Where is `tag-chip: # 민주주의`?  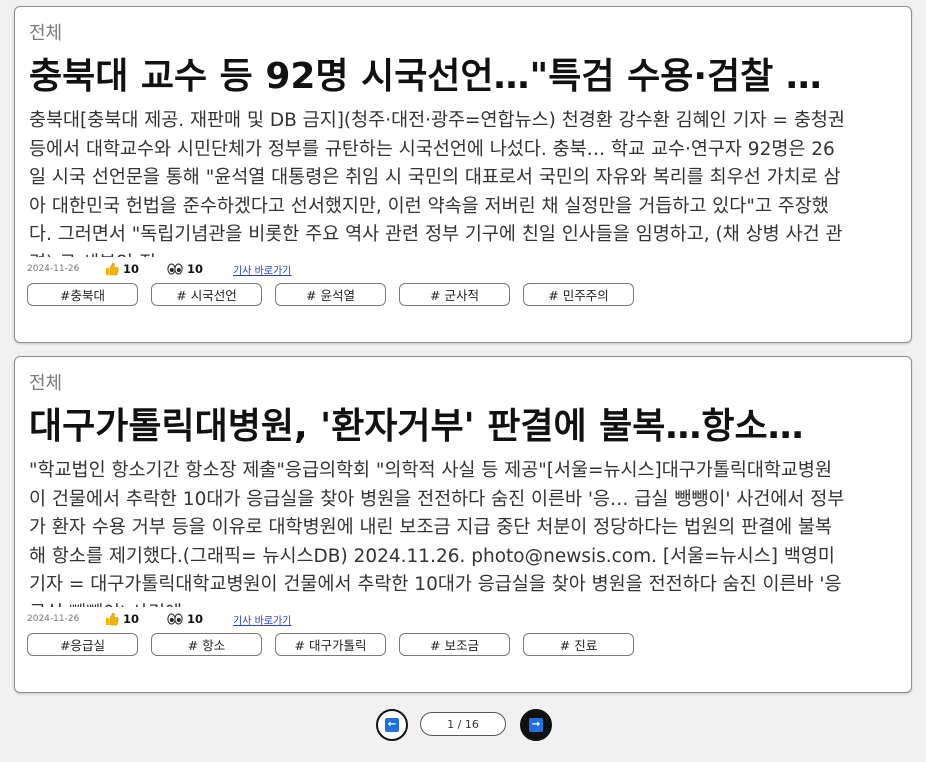 tag-chip: # 민주주의 is located at coordinates (578, 294).